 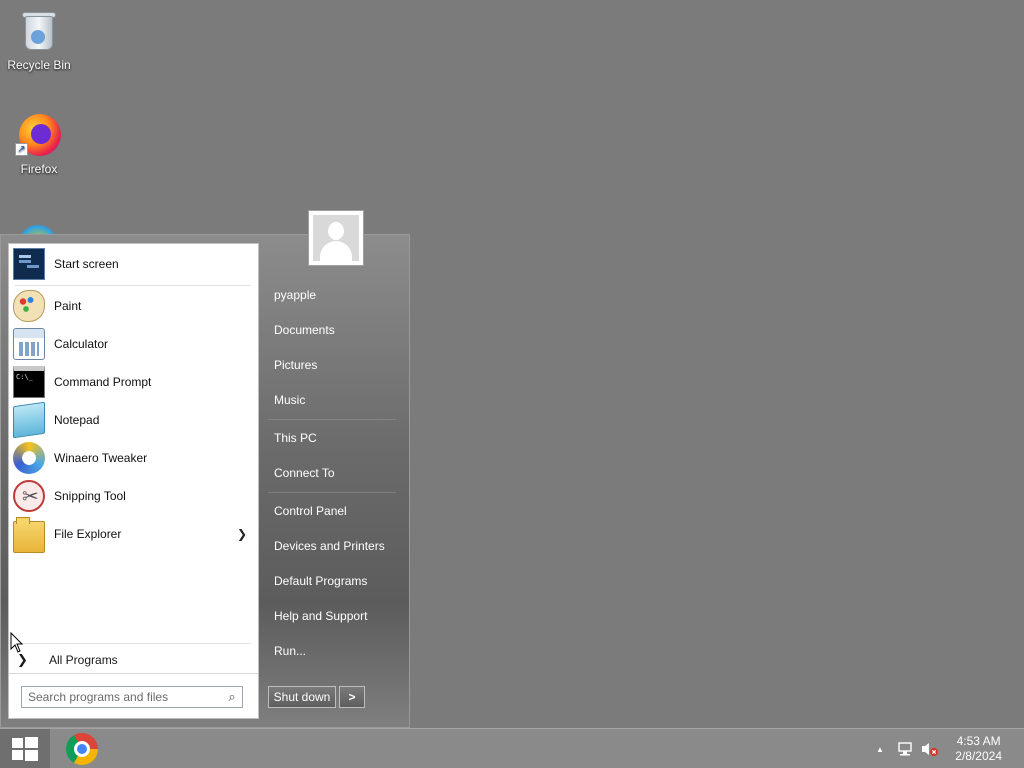 What do you see at coordinates (29, 382) in the screenshot?
I see `command-prompt-icon: C:\_` at bounding box center [29, 382].